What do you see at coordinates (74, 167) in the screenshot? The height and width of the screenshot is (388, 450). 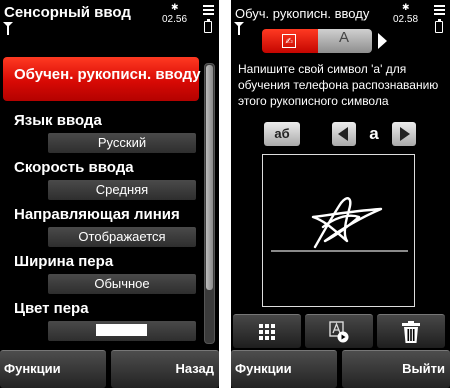 I see `setting-label-input-speed: Скорость ввода` at bounding box center [74, 167].